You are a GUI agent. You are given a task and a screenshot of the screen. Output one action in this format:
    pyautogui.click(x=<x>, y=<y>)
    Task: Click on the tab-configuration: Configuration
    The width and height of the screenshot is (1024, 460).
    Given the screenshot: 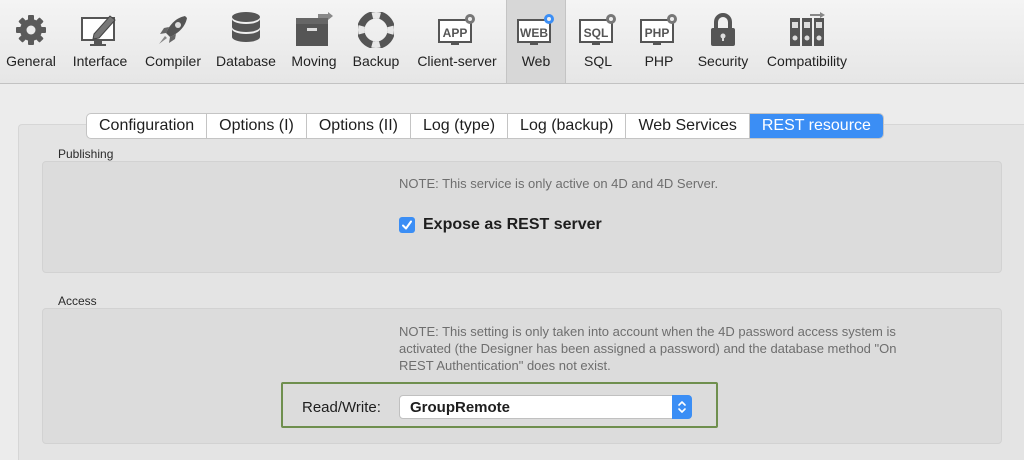 What is the action you would take?
    pyautogui.click(x=147, y=126)
    